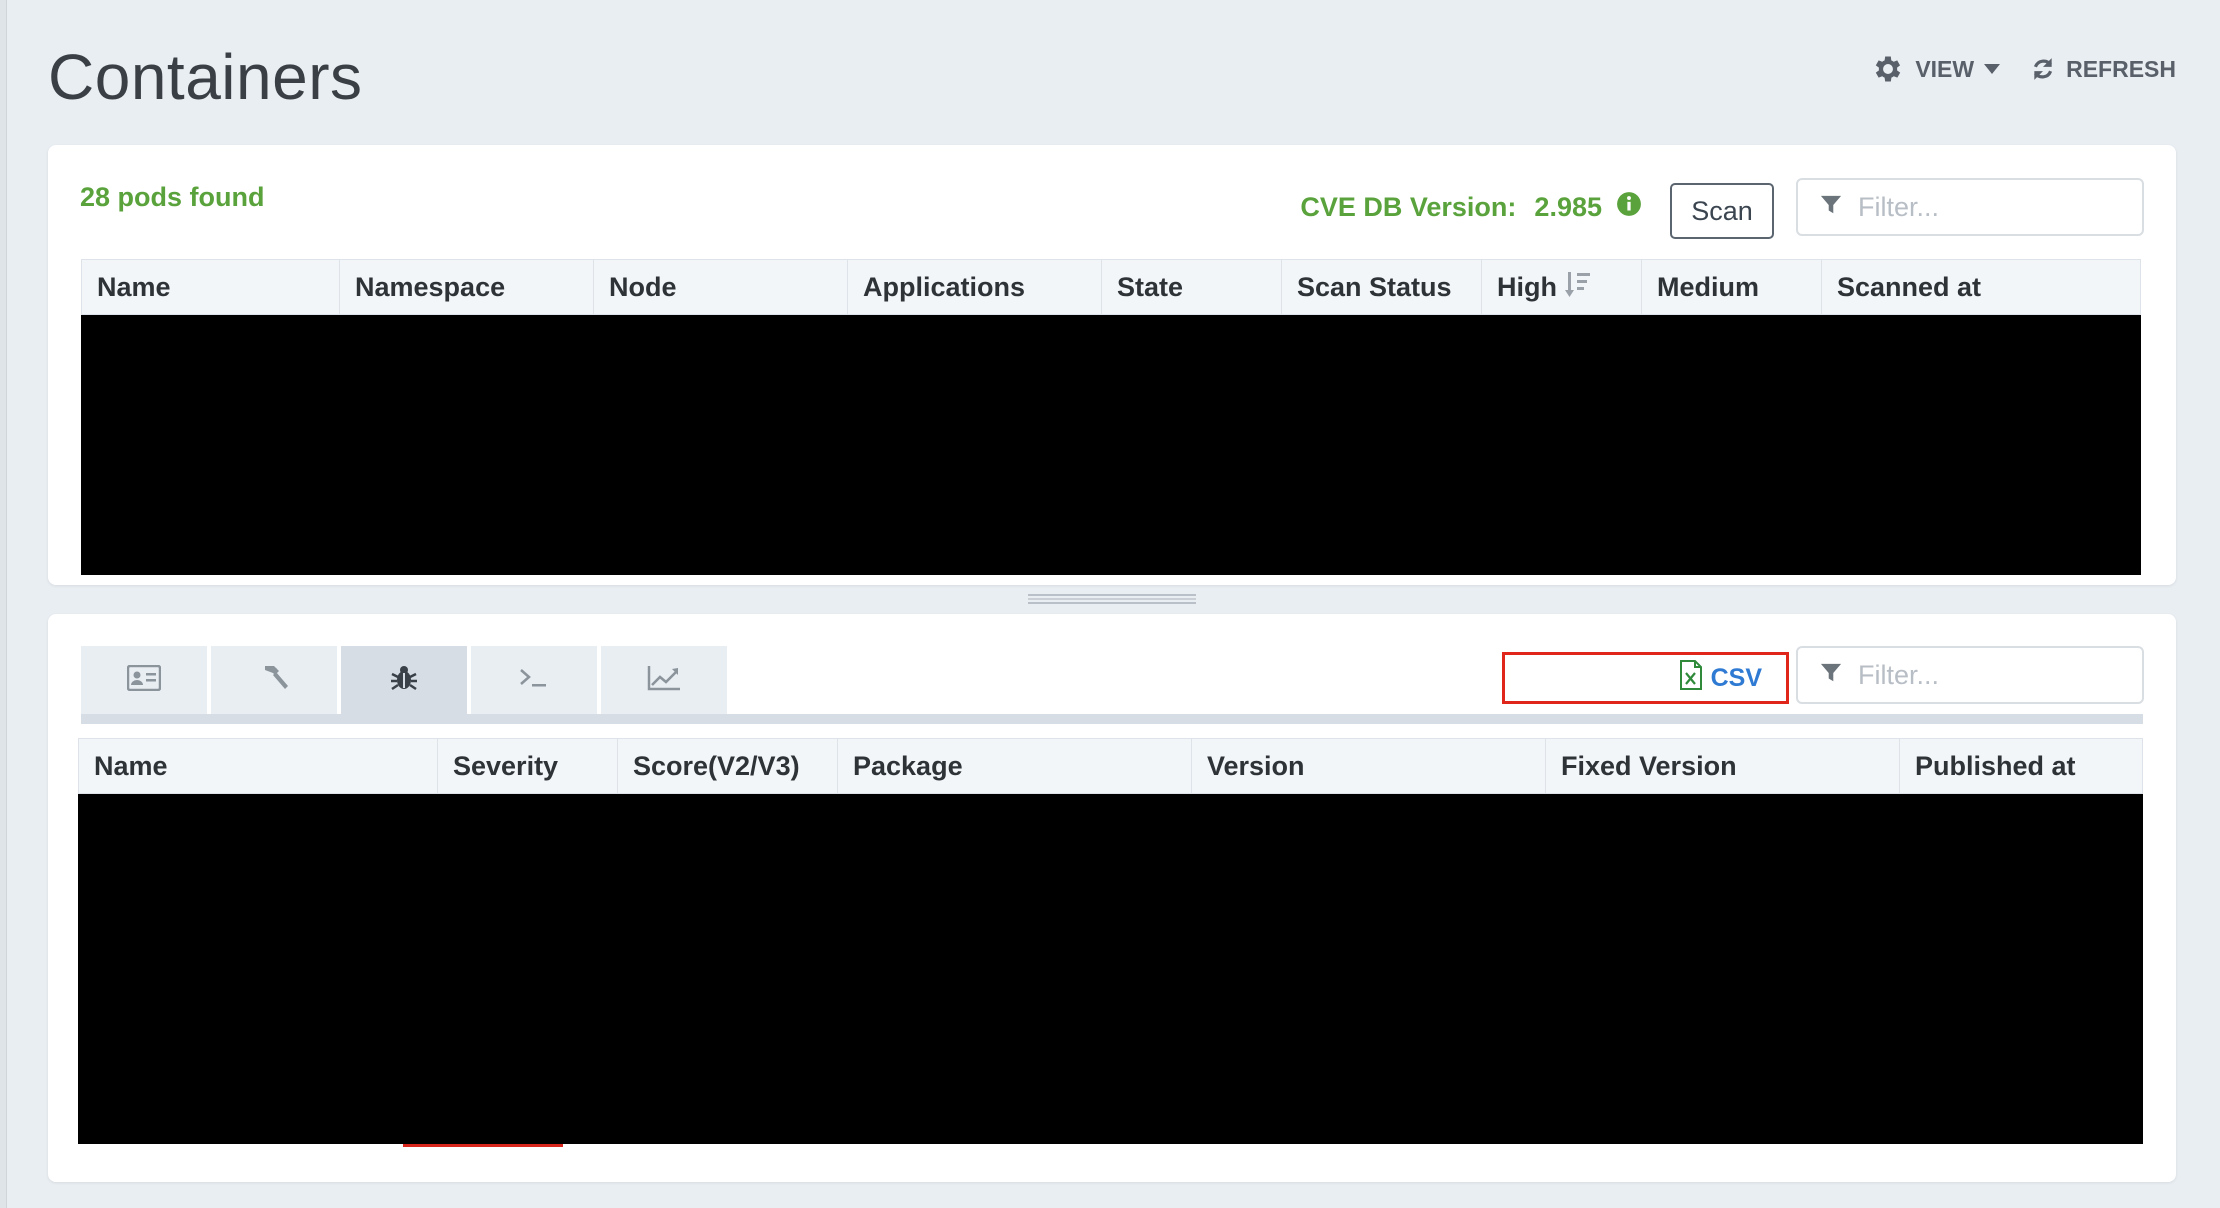 The height and width of the screenshot is (1208, 2220). What do you see at coordinates (1112, 599) in the screenshot?
I see `panel-resize-handle` at bounding box center [1112, 599].